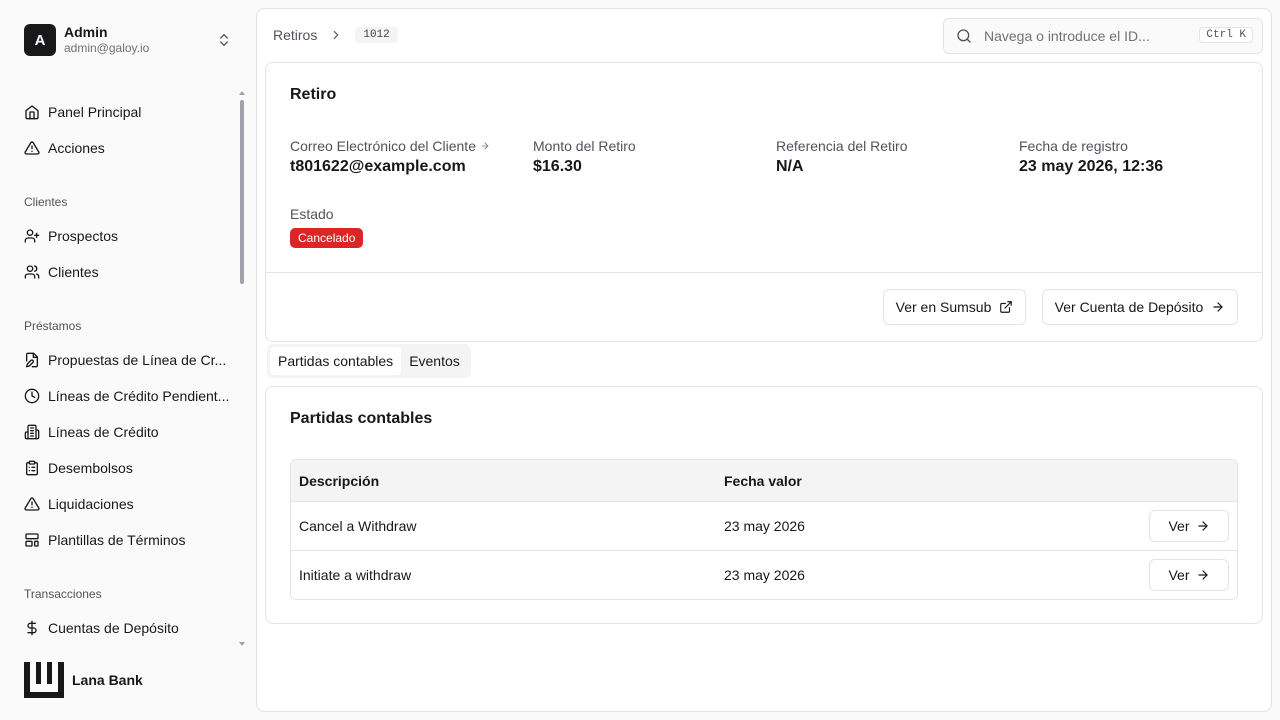  What do you see at coordinates (46, 202) in the screenshot?
I see `nav-group-clientes: Clientes` at bounding box center [46, 202].